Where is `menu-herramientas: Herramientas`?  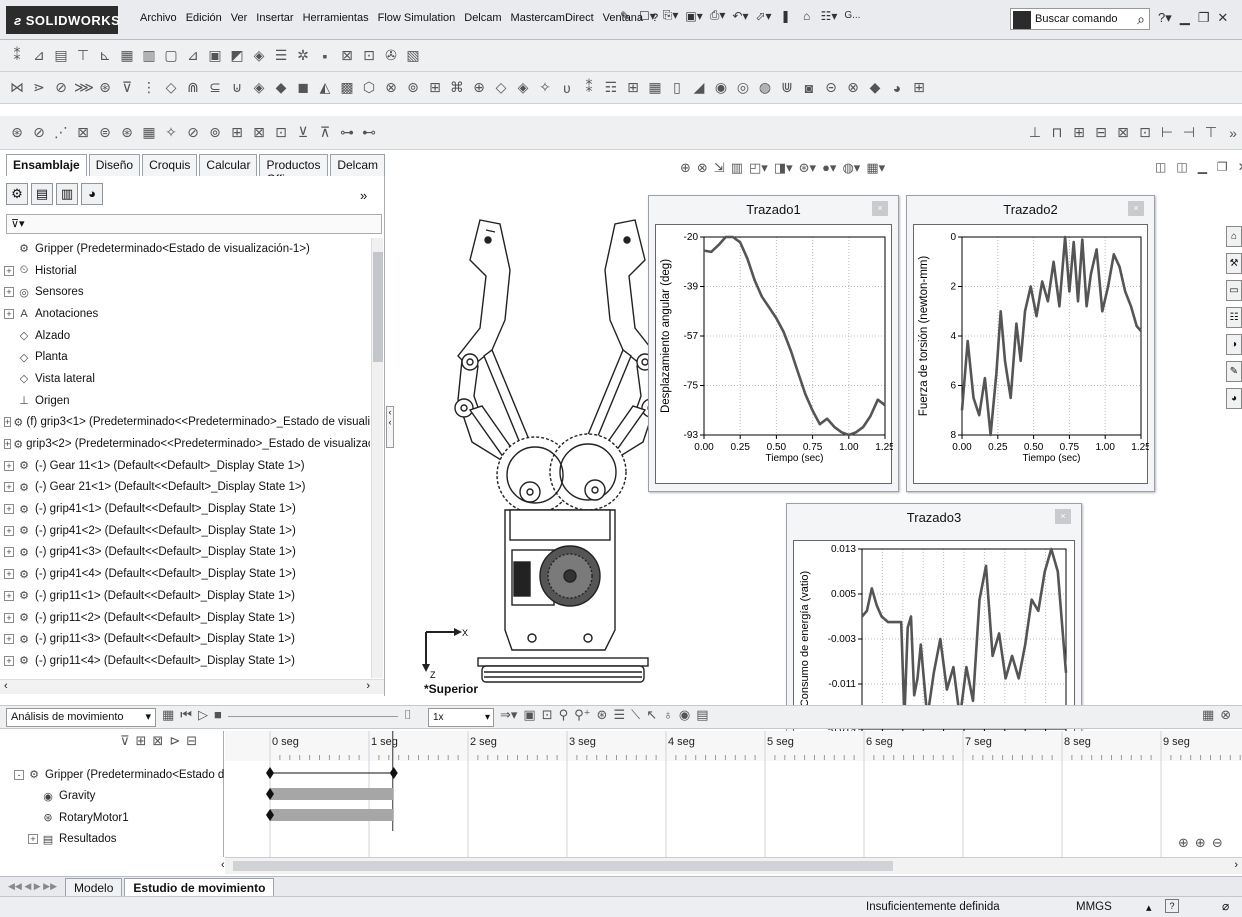 menu-herramientas: Herramientas is located at coordinates (336, 18).